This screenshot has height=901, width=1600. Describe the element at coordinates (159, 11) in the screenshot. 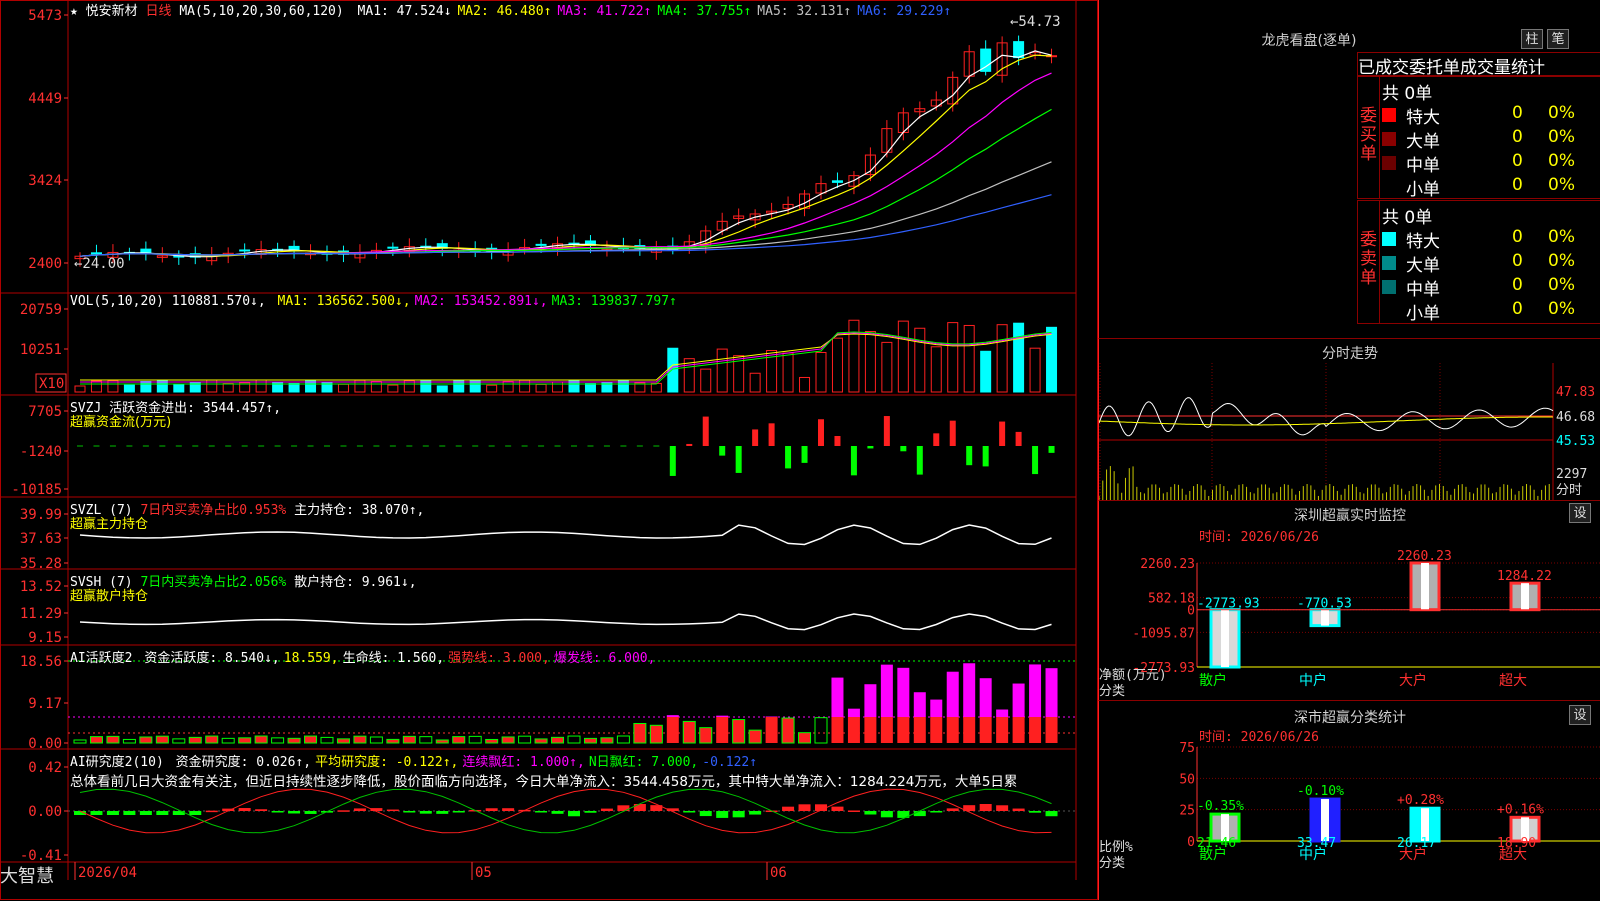

I see `period-label: 日线` at that location.